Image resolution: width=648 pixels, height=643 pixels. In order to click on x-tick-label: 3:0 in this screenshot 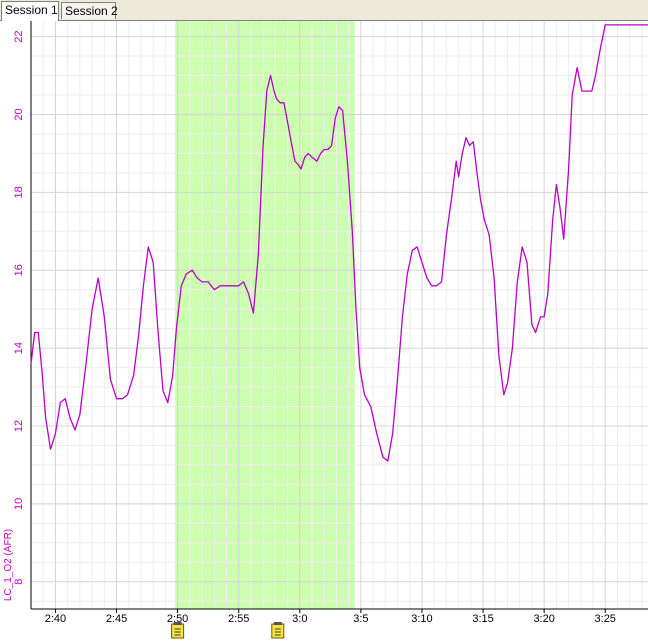, I will do `click(299, 619)`.